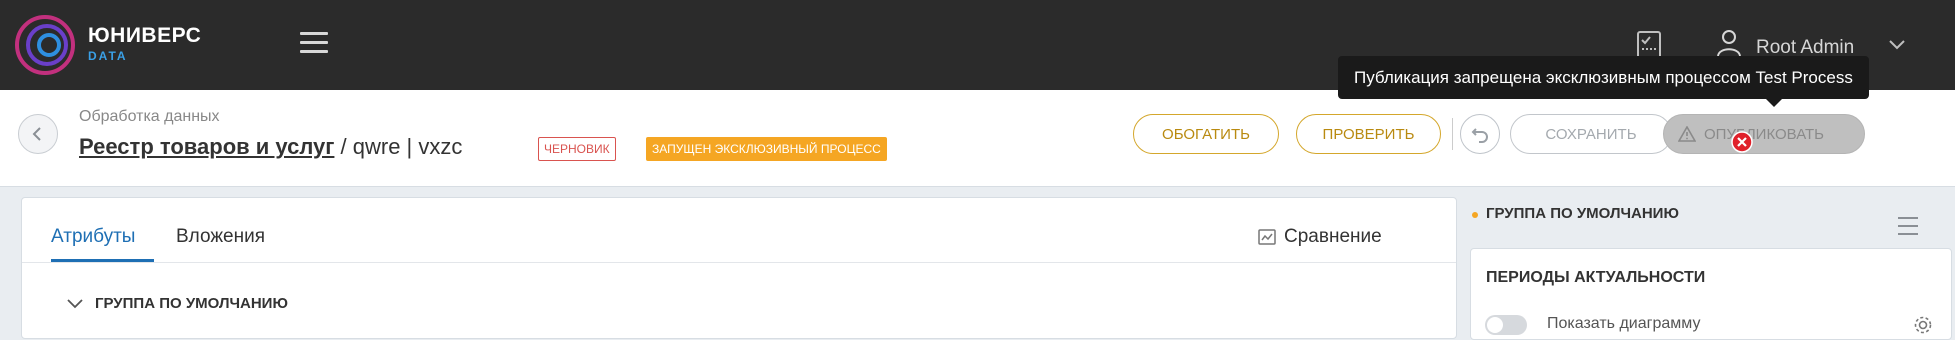 This screenshot has width=1955, height=340. I want to click on compare-button: Сравнение, so click(1320, 237).